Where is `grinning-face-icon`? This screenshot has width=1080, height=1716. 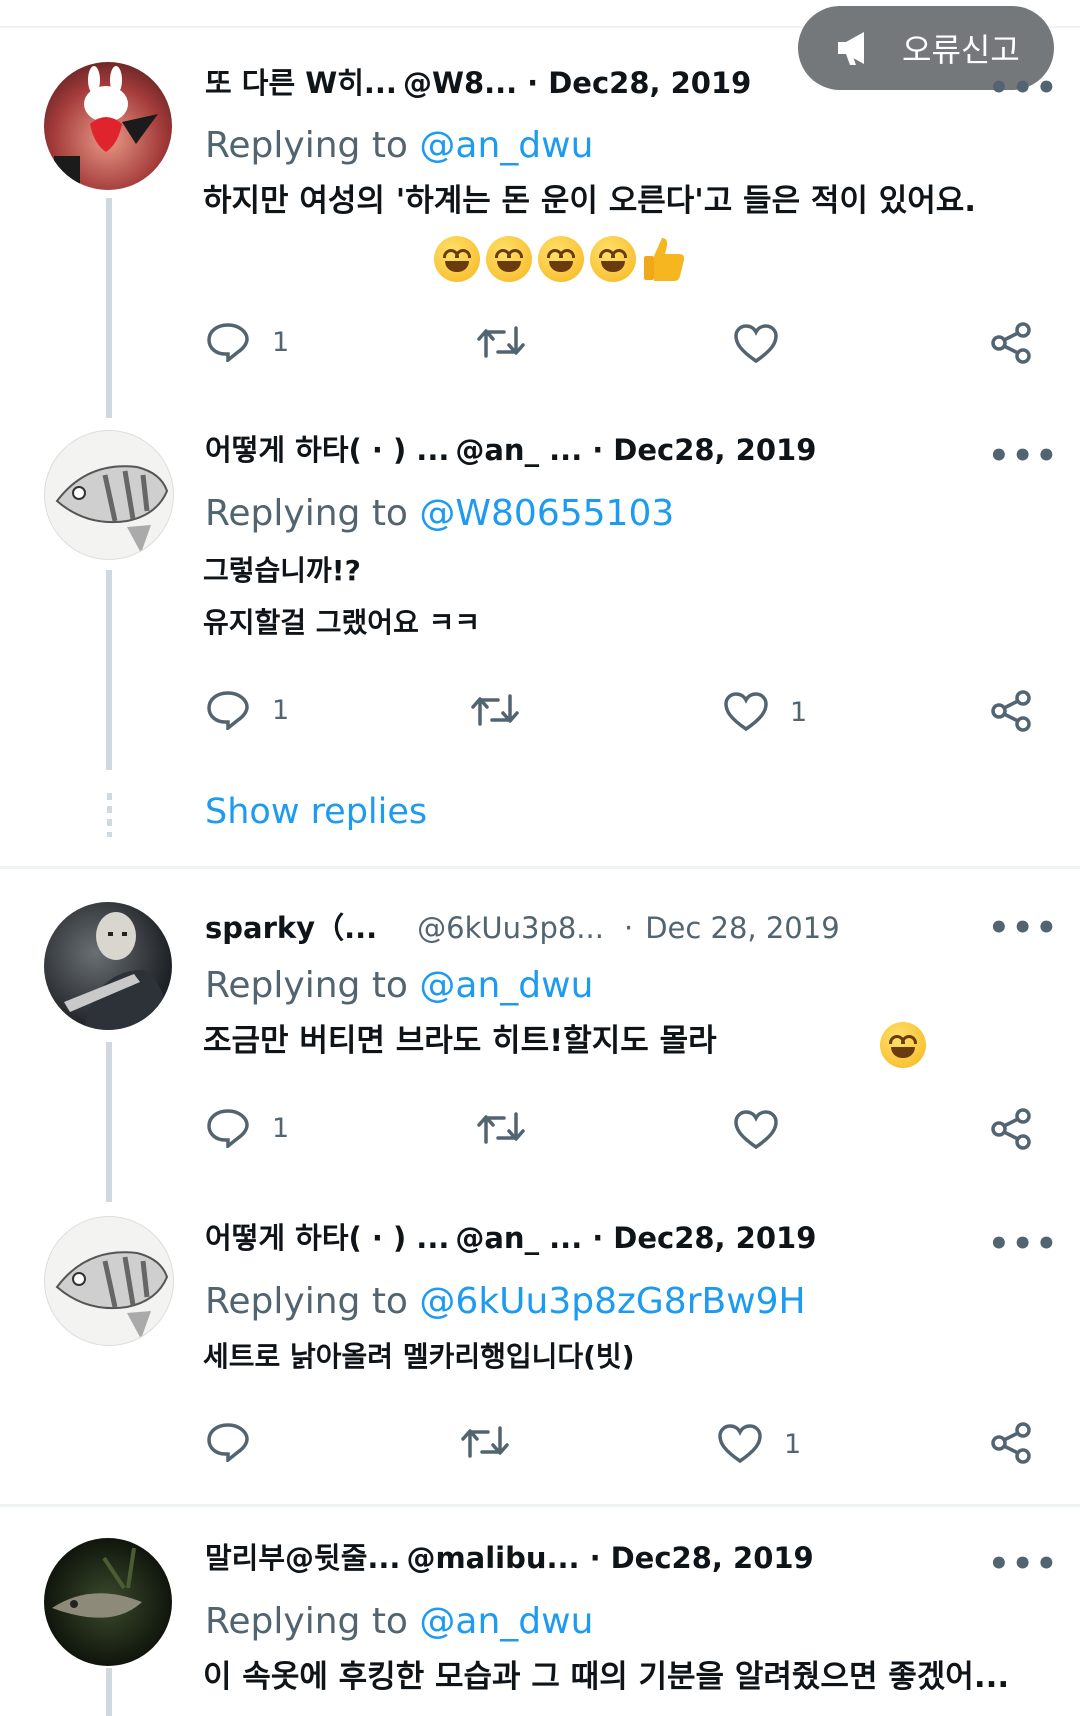 grinning-face-icon is located at coordinates (903, 1045).